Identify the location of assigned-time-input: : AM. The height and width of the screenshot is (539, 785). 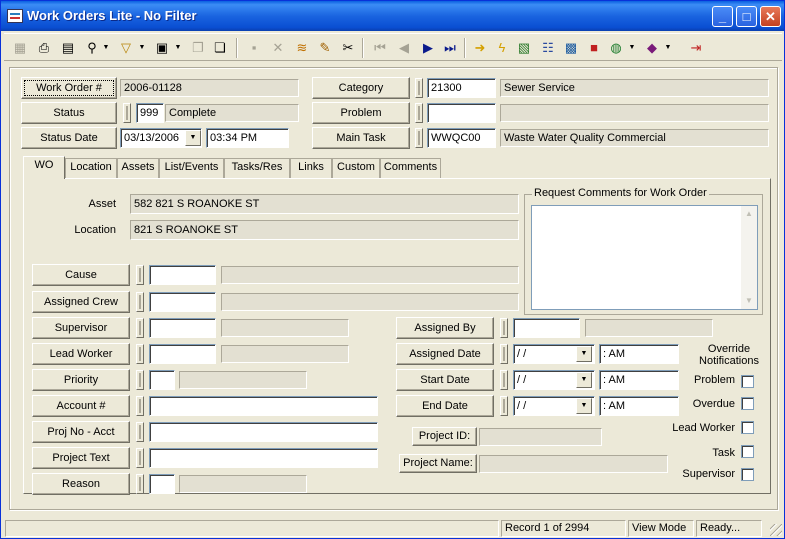
(639, 354).